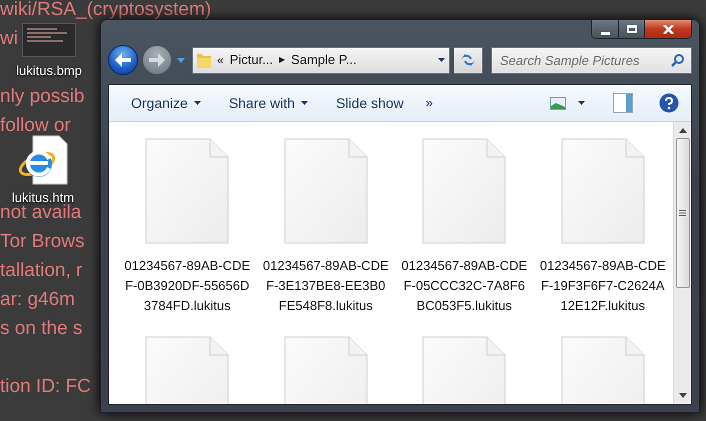 Image resolution: width=706 pixels, height=421 pixels. Describe the element at coordinates (268, 103) in the screenshot. I see `toolbar-button: Share with` at that location.